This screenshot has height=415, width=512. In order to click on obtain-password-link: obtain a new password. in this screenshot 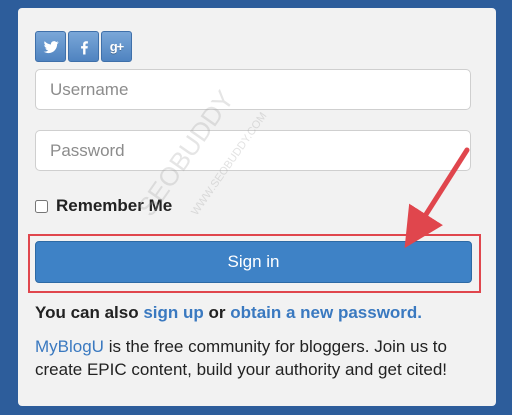, I will do `click(326, 312)`.